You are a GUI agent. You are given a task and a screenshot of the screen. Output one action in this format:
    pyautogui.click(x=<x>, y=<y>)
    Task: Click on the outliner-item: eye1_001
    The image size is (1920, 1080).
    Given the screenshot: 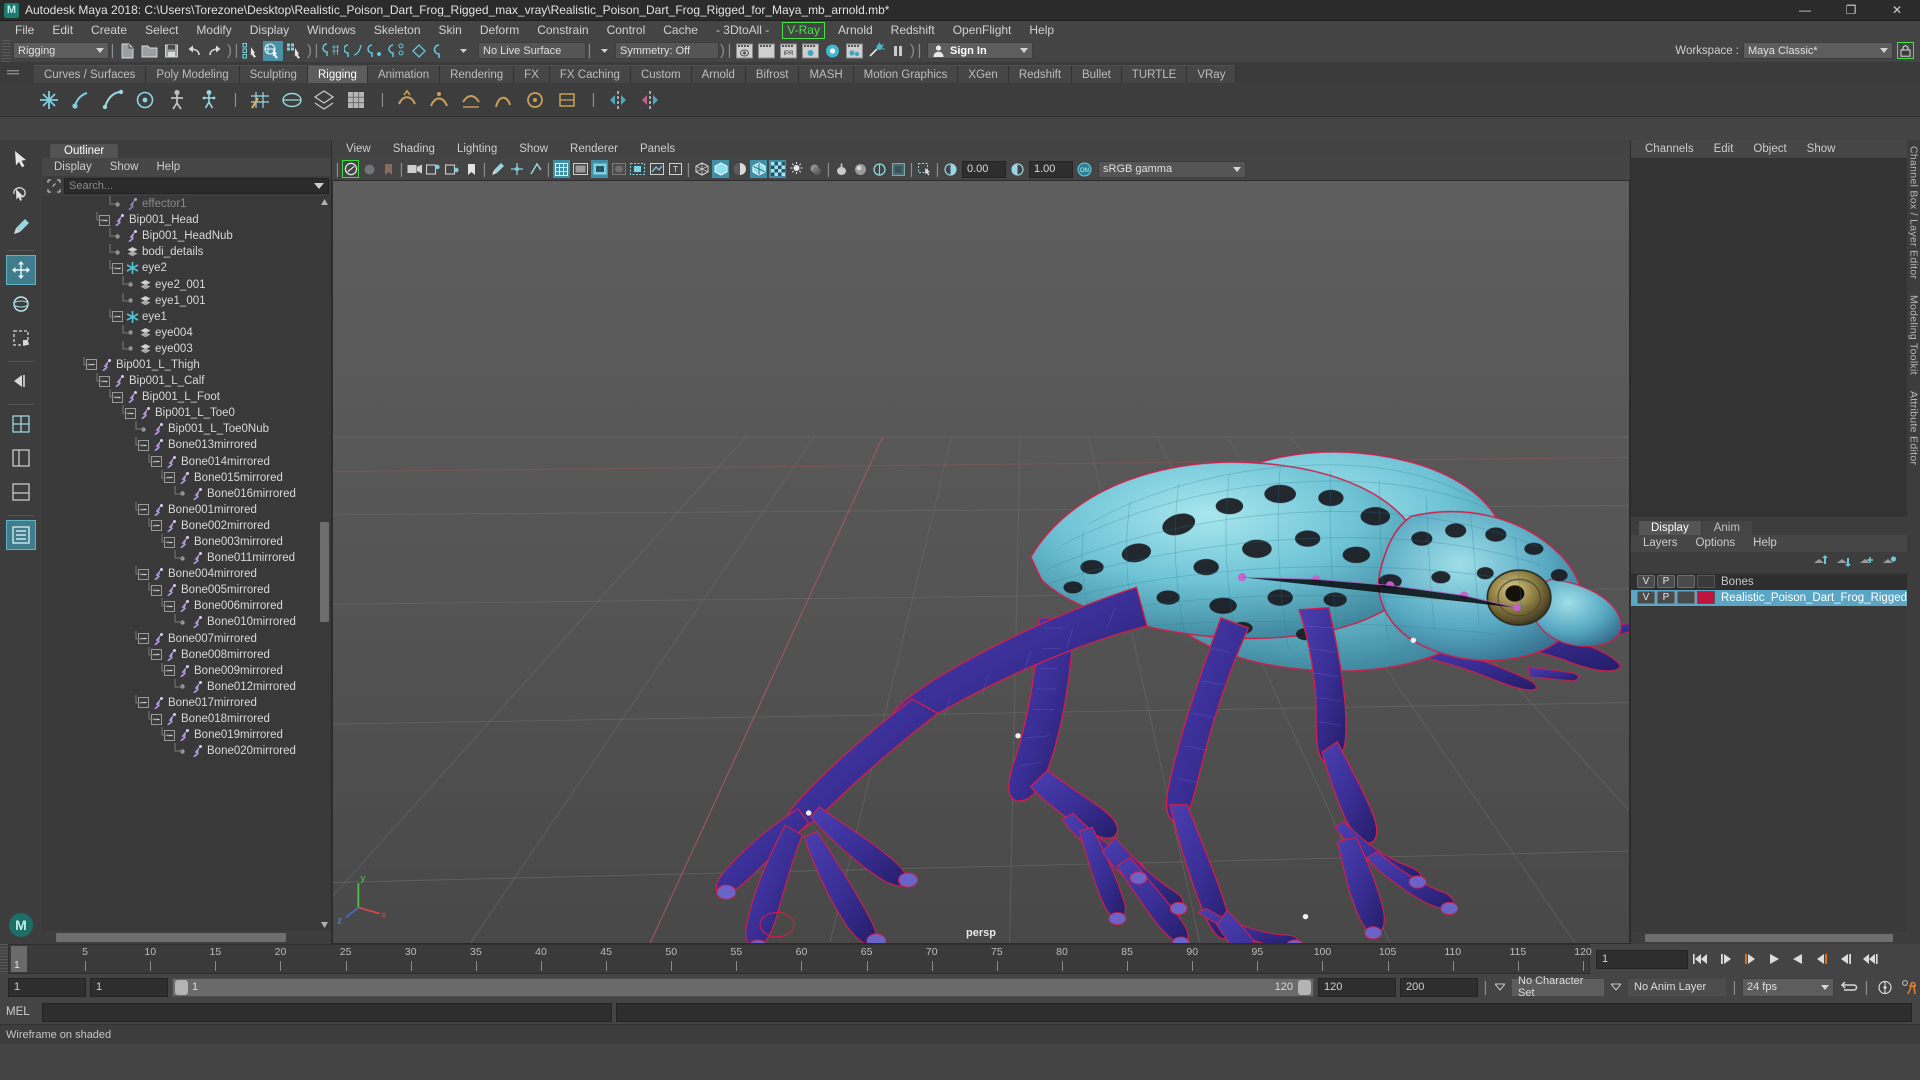 What is the action you would take?
    pyautogui.click(x=186, y=300)
    